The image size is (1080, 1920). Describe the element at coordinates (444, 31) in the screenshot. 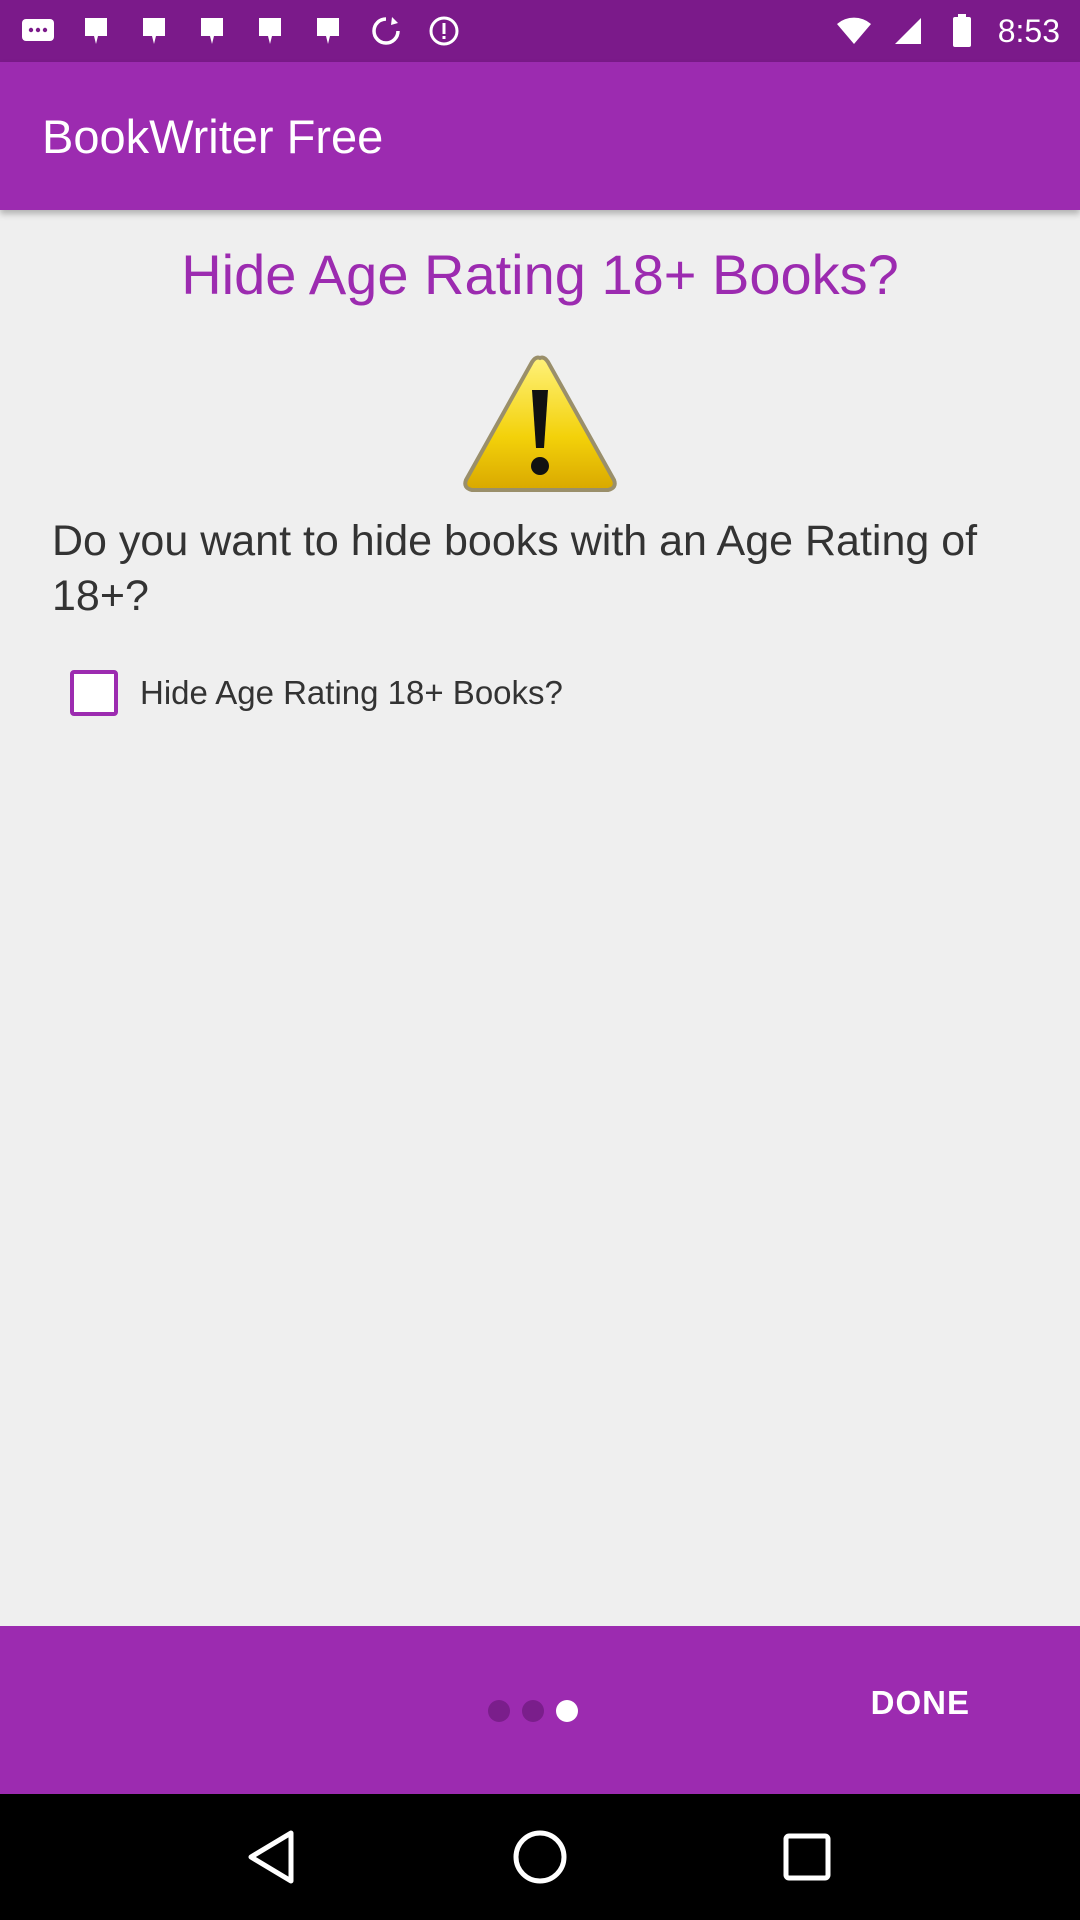

I see `info-icon` at that location.